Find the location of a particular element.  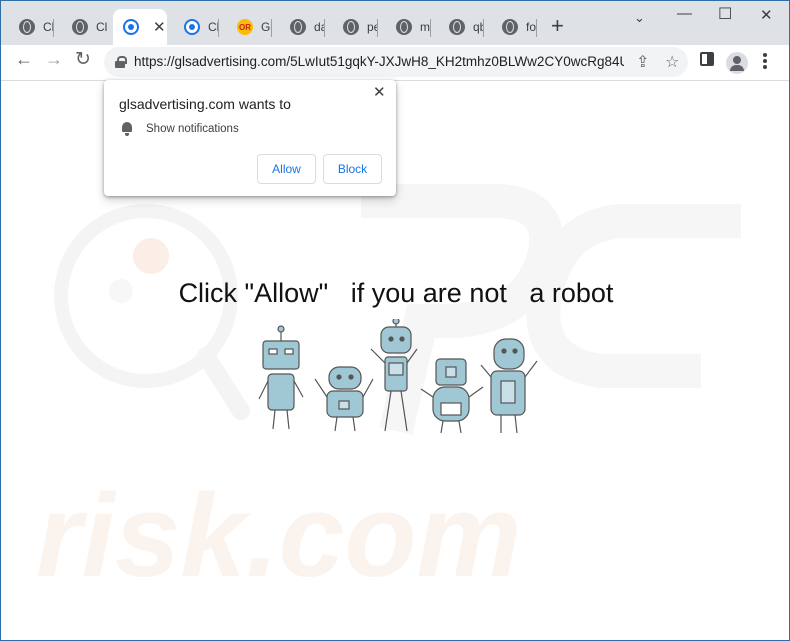

forward-icon: → is located at coordinates (54, 59).